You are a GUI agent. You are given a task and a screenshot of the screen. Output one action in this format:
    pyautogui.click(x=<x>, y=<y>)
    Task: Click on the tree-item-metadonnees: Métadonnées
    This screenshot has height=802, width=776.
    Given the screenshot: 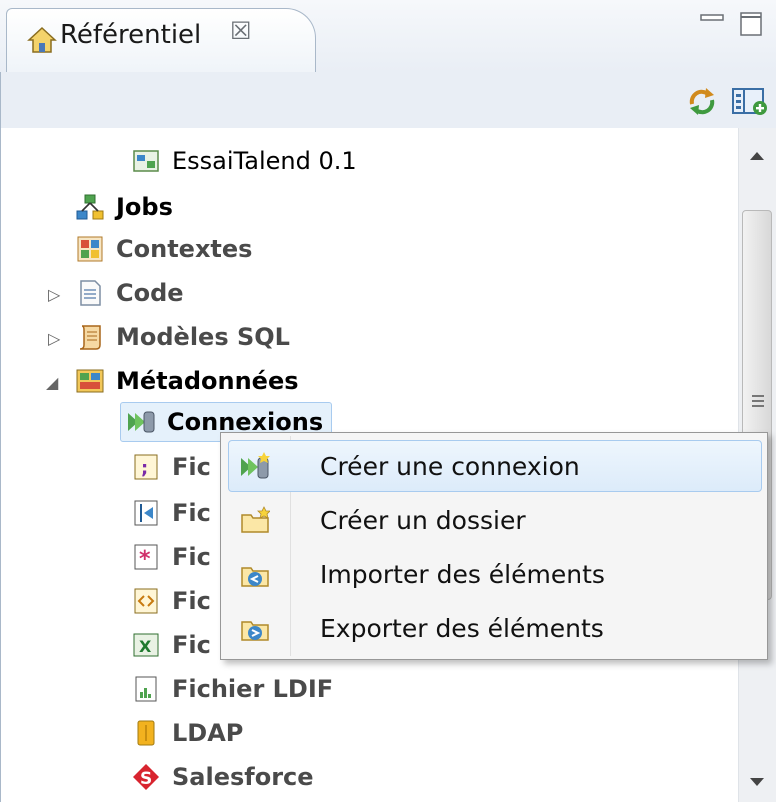 What is the action you would take?
    pyautogui.click(x=187, y=381)
    